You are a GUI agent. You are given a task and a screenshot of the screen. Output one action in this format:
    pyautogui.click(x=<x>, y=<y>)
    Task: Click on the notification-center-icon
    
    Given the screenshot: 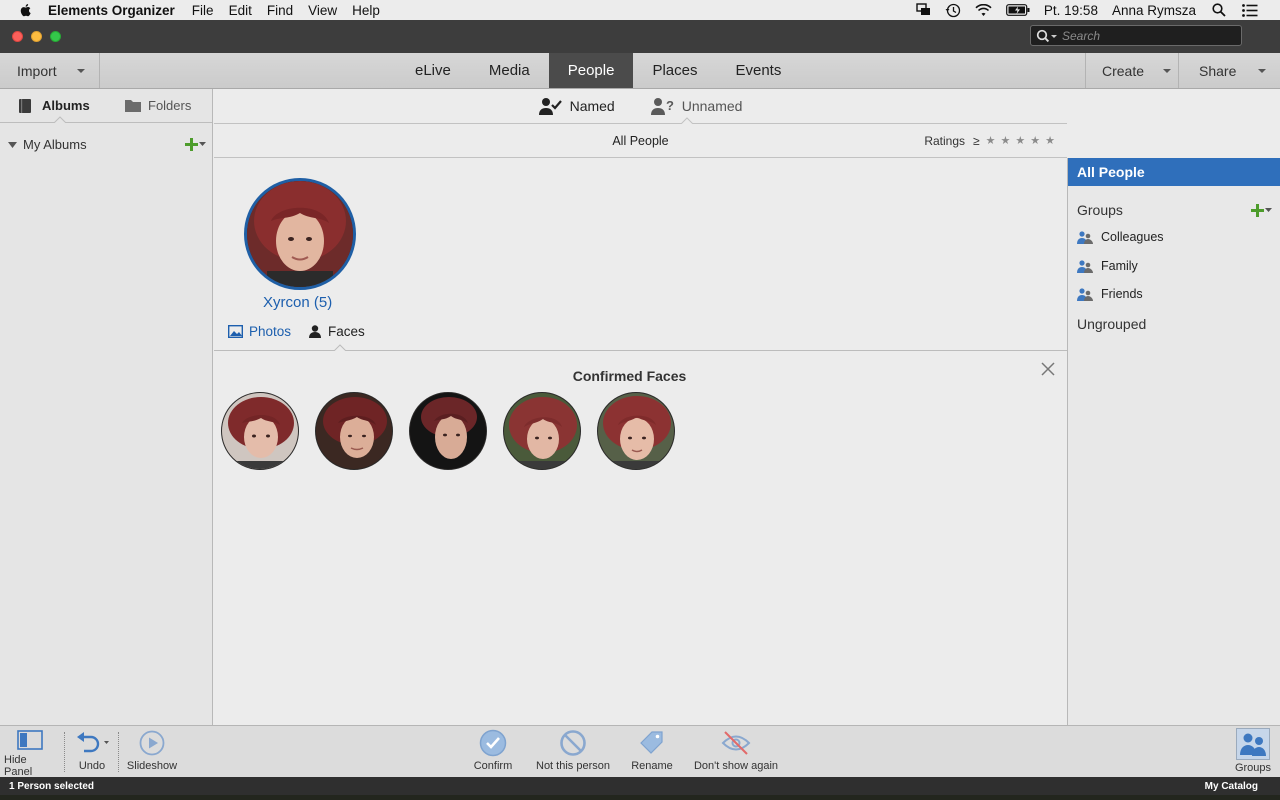 What is the action you would take?
    pyautogui.click(x=1250, y=10)
    